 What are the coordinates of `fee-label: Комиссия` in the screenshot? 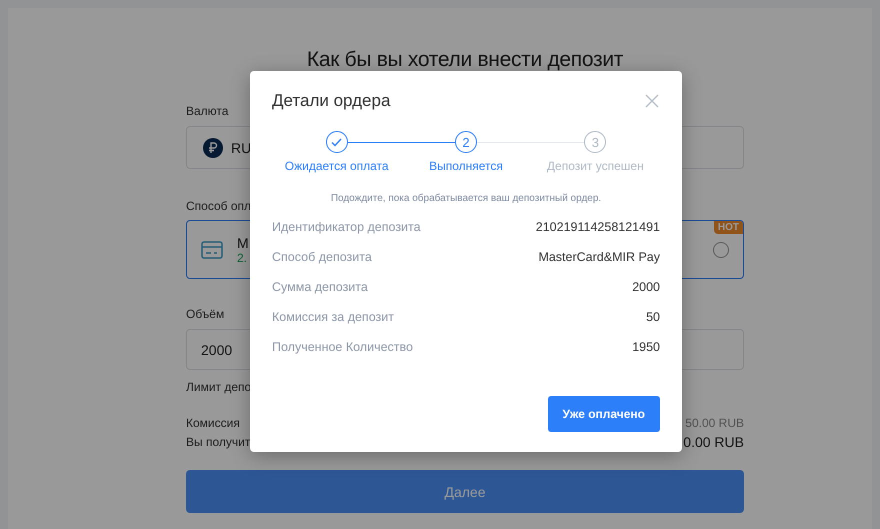 It's located at (213, 423).